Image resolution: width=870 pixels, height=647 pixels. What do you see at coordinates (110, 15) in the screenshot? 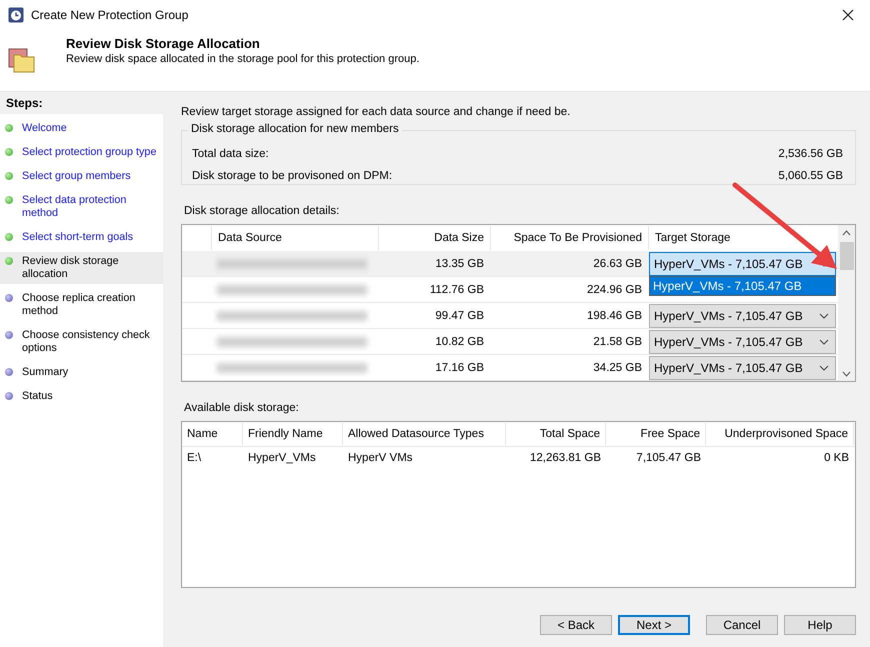
I see `window-title: Create New Protection Group` at bounding box center [110, 15].